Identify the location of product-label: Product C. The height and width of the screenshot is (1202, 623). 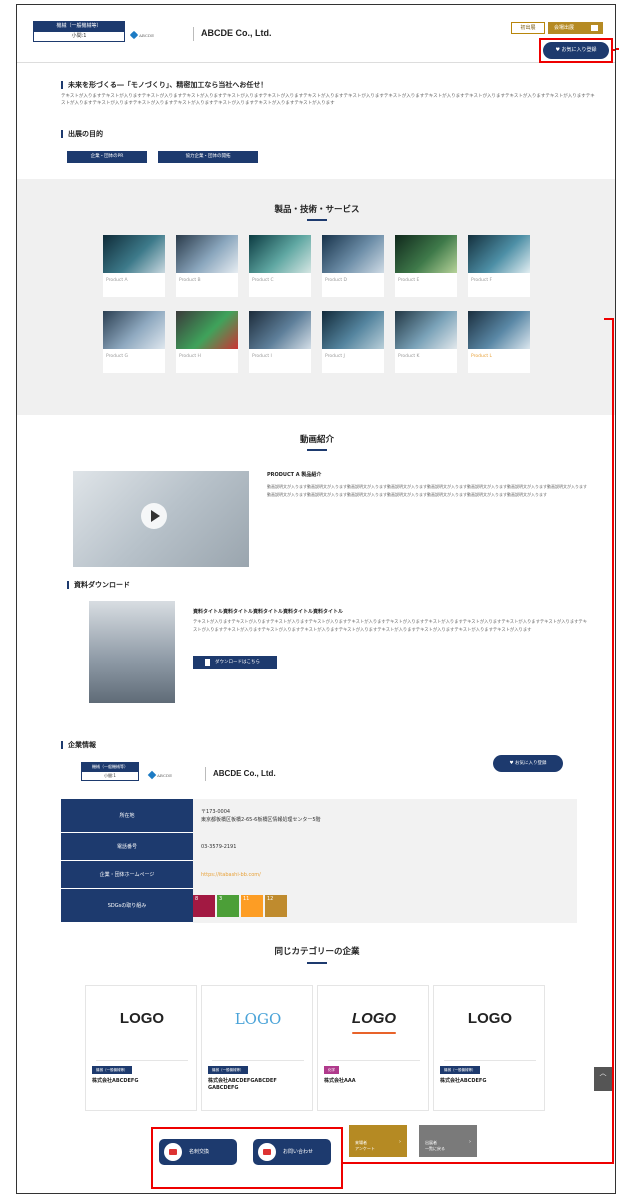
(263, 280).